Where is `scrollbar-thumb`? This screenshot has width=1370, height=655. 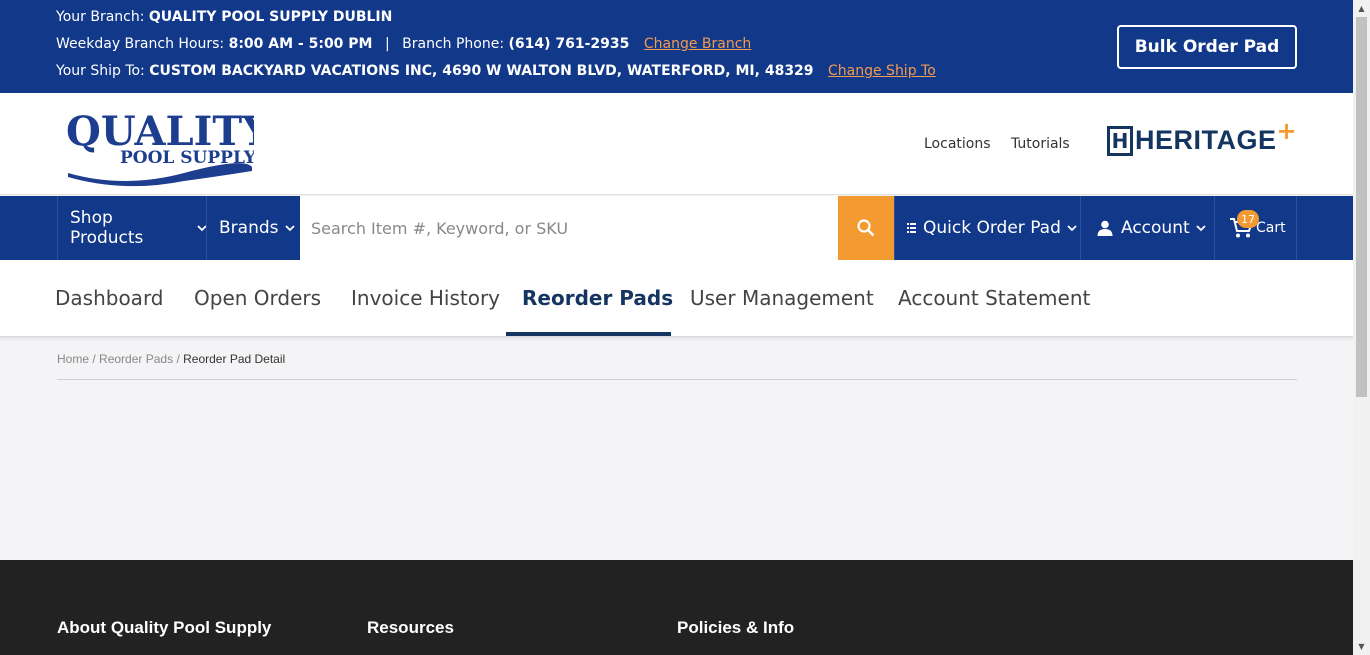 scrollbar-thumb is located at coordinates (1361, 207).